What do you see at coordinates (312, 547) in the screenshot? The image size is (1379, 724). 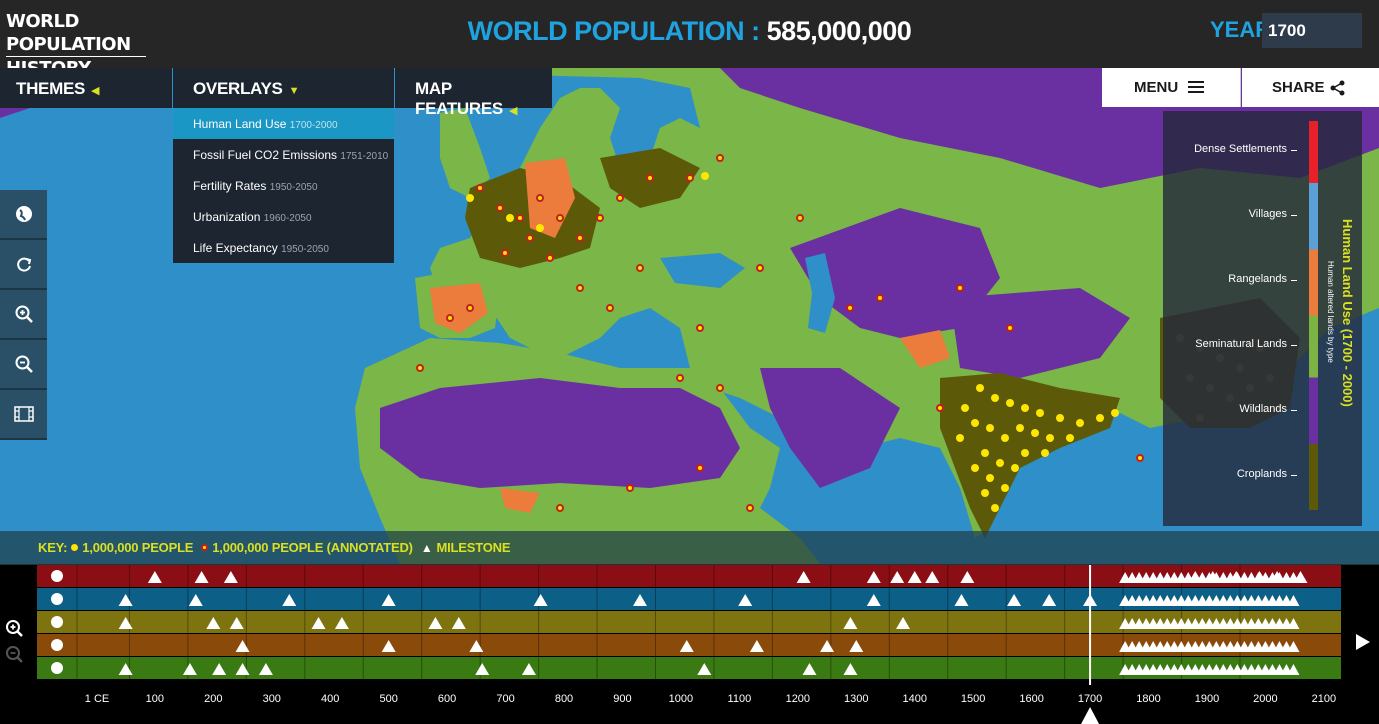 I see `key-people-annotated: 1,000,000 PEOPLE (ANNOTATED)` at bounding box center [312, 547].